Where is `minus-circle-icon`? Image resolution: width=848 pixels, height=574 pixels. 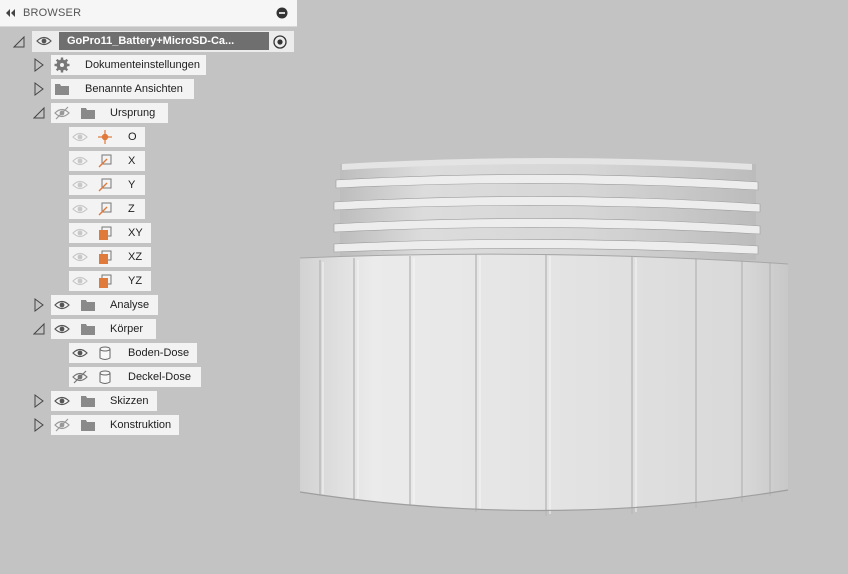 minus-circle-icon is located at coordinates (282, 13).